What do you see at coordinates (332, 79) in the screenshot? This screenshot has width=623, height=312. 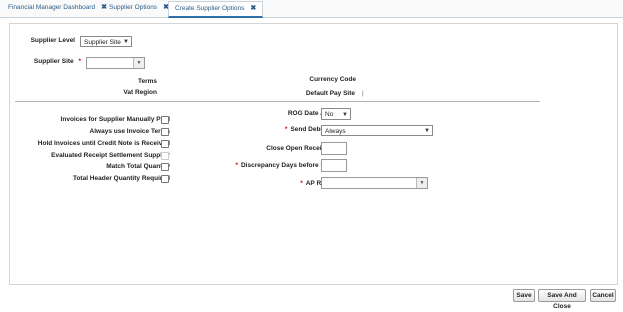 I see `currency-code-label: Currency Code` at bounding box center [332, 79].